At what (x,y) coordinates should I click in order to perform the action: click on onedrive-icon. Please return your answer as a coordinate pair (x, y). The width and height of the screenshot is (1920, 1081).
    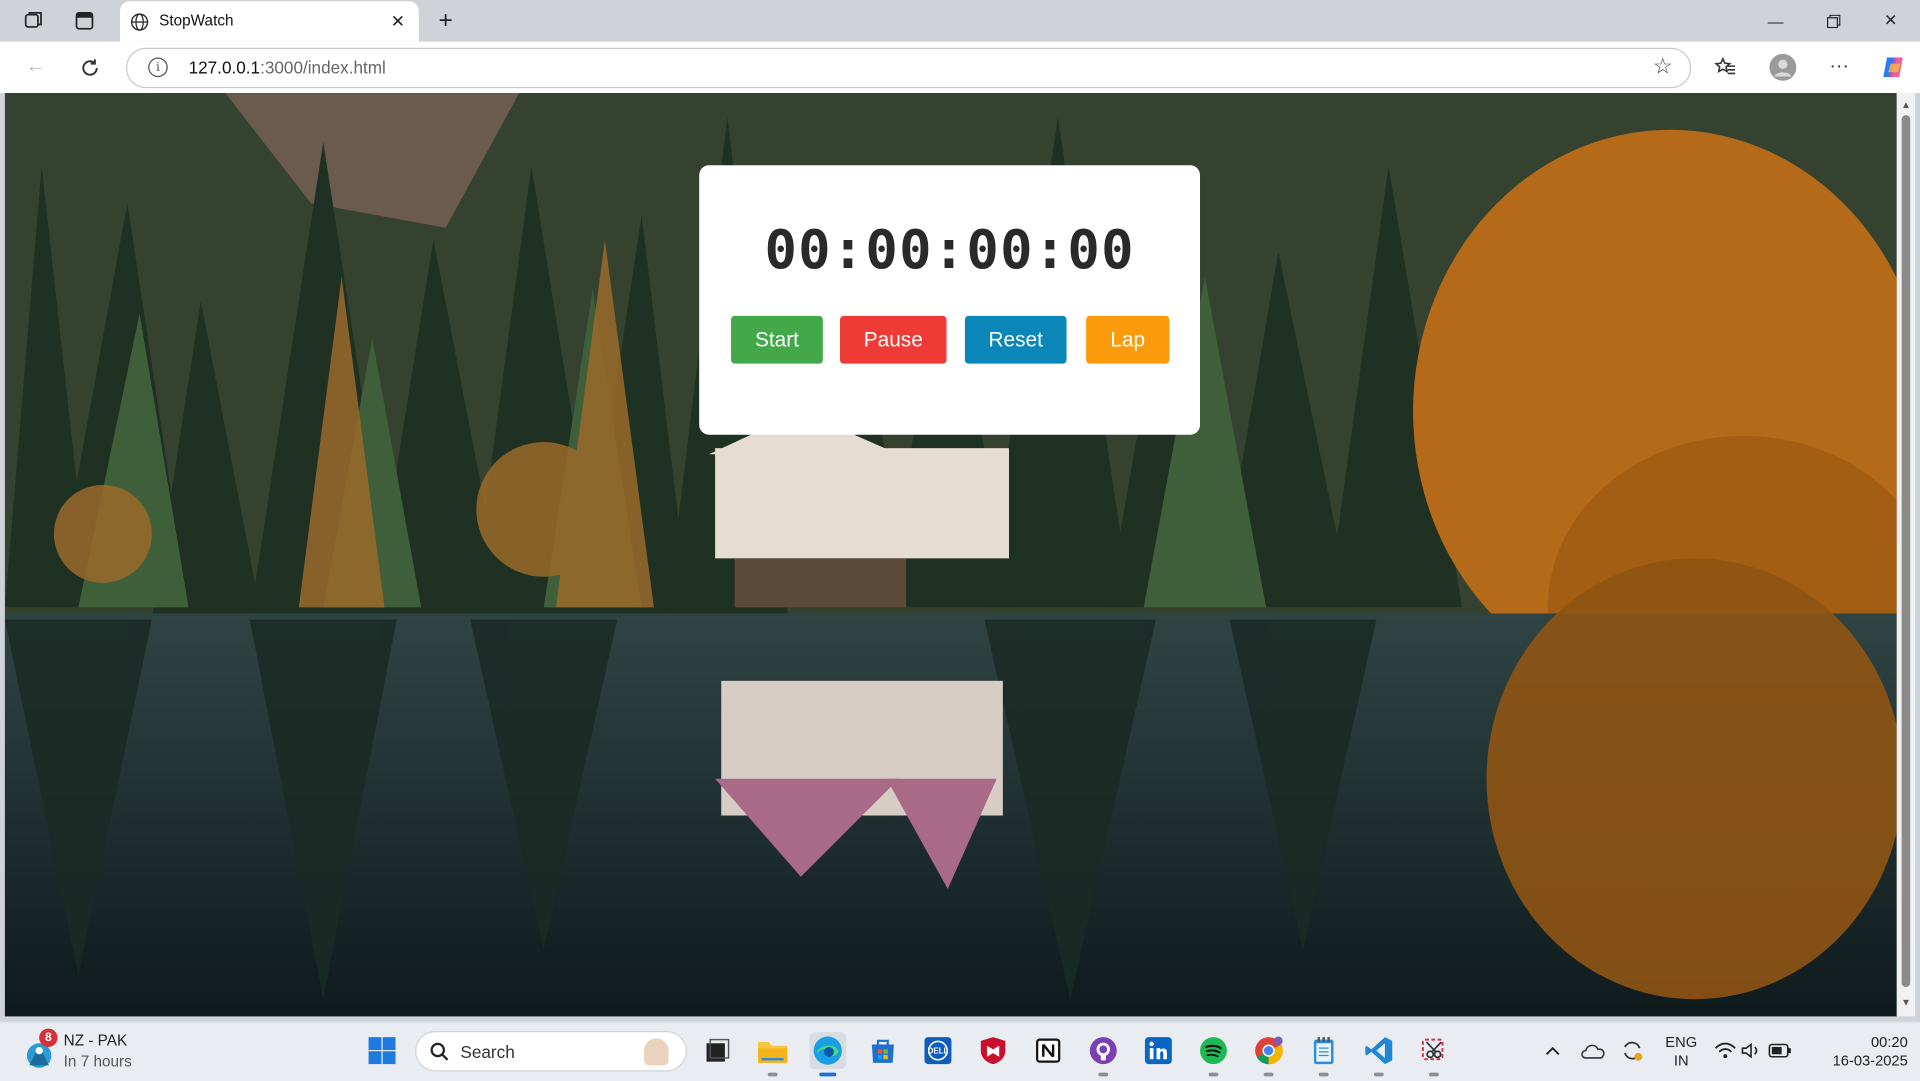
    Looking at the image, I should click on (1593, 1050).